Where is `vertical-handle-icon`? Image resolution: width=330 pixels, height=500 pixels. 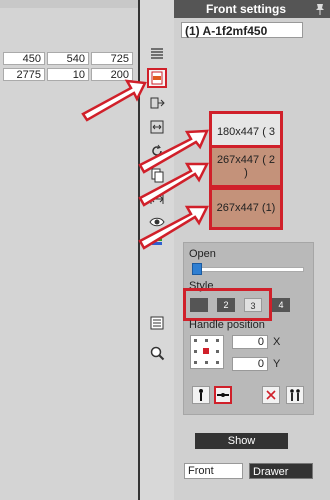 vertical-handle-icon is located at coordinates (201, 395).